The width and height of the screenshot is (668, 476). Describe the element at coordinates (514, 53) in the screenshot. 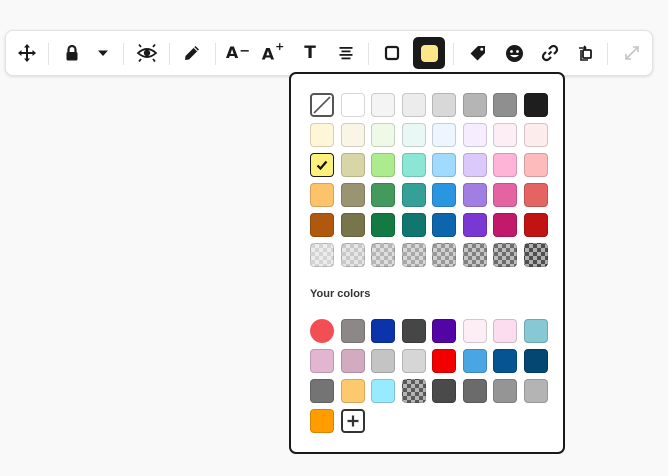

I see `emoji-button` at that location.